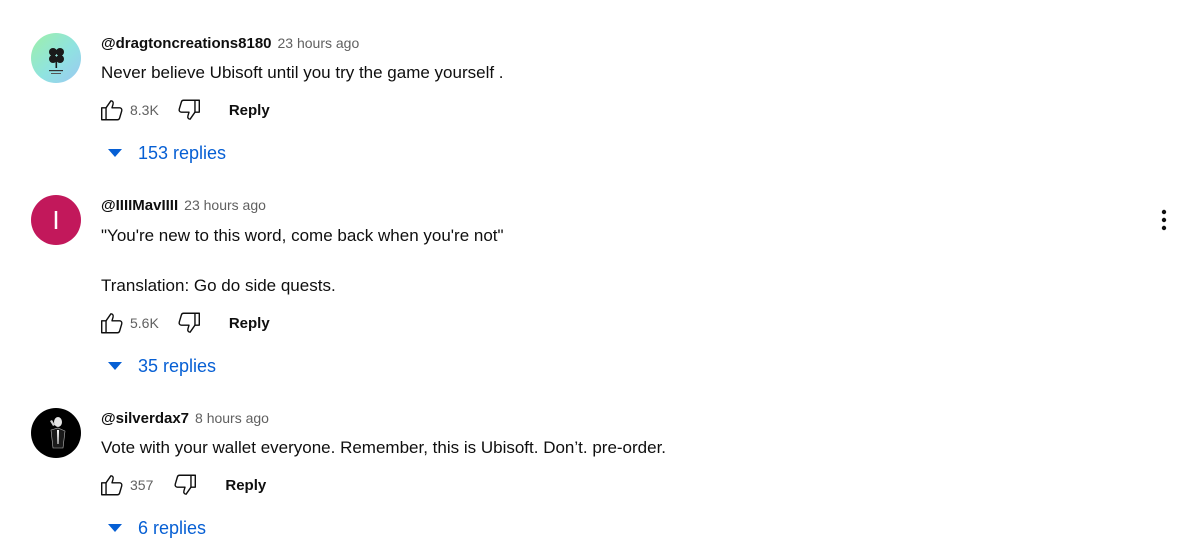 The image size is (1197, 555). I want to click on more-actions-button, so click(1164, 220).